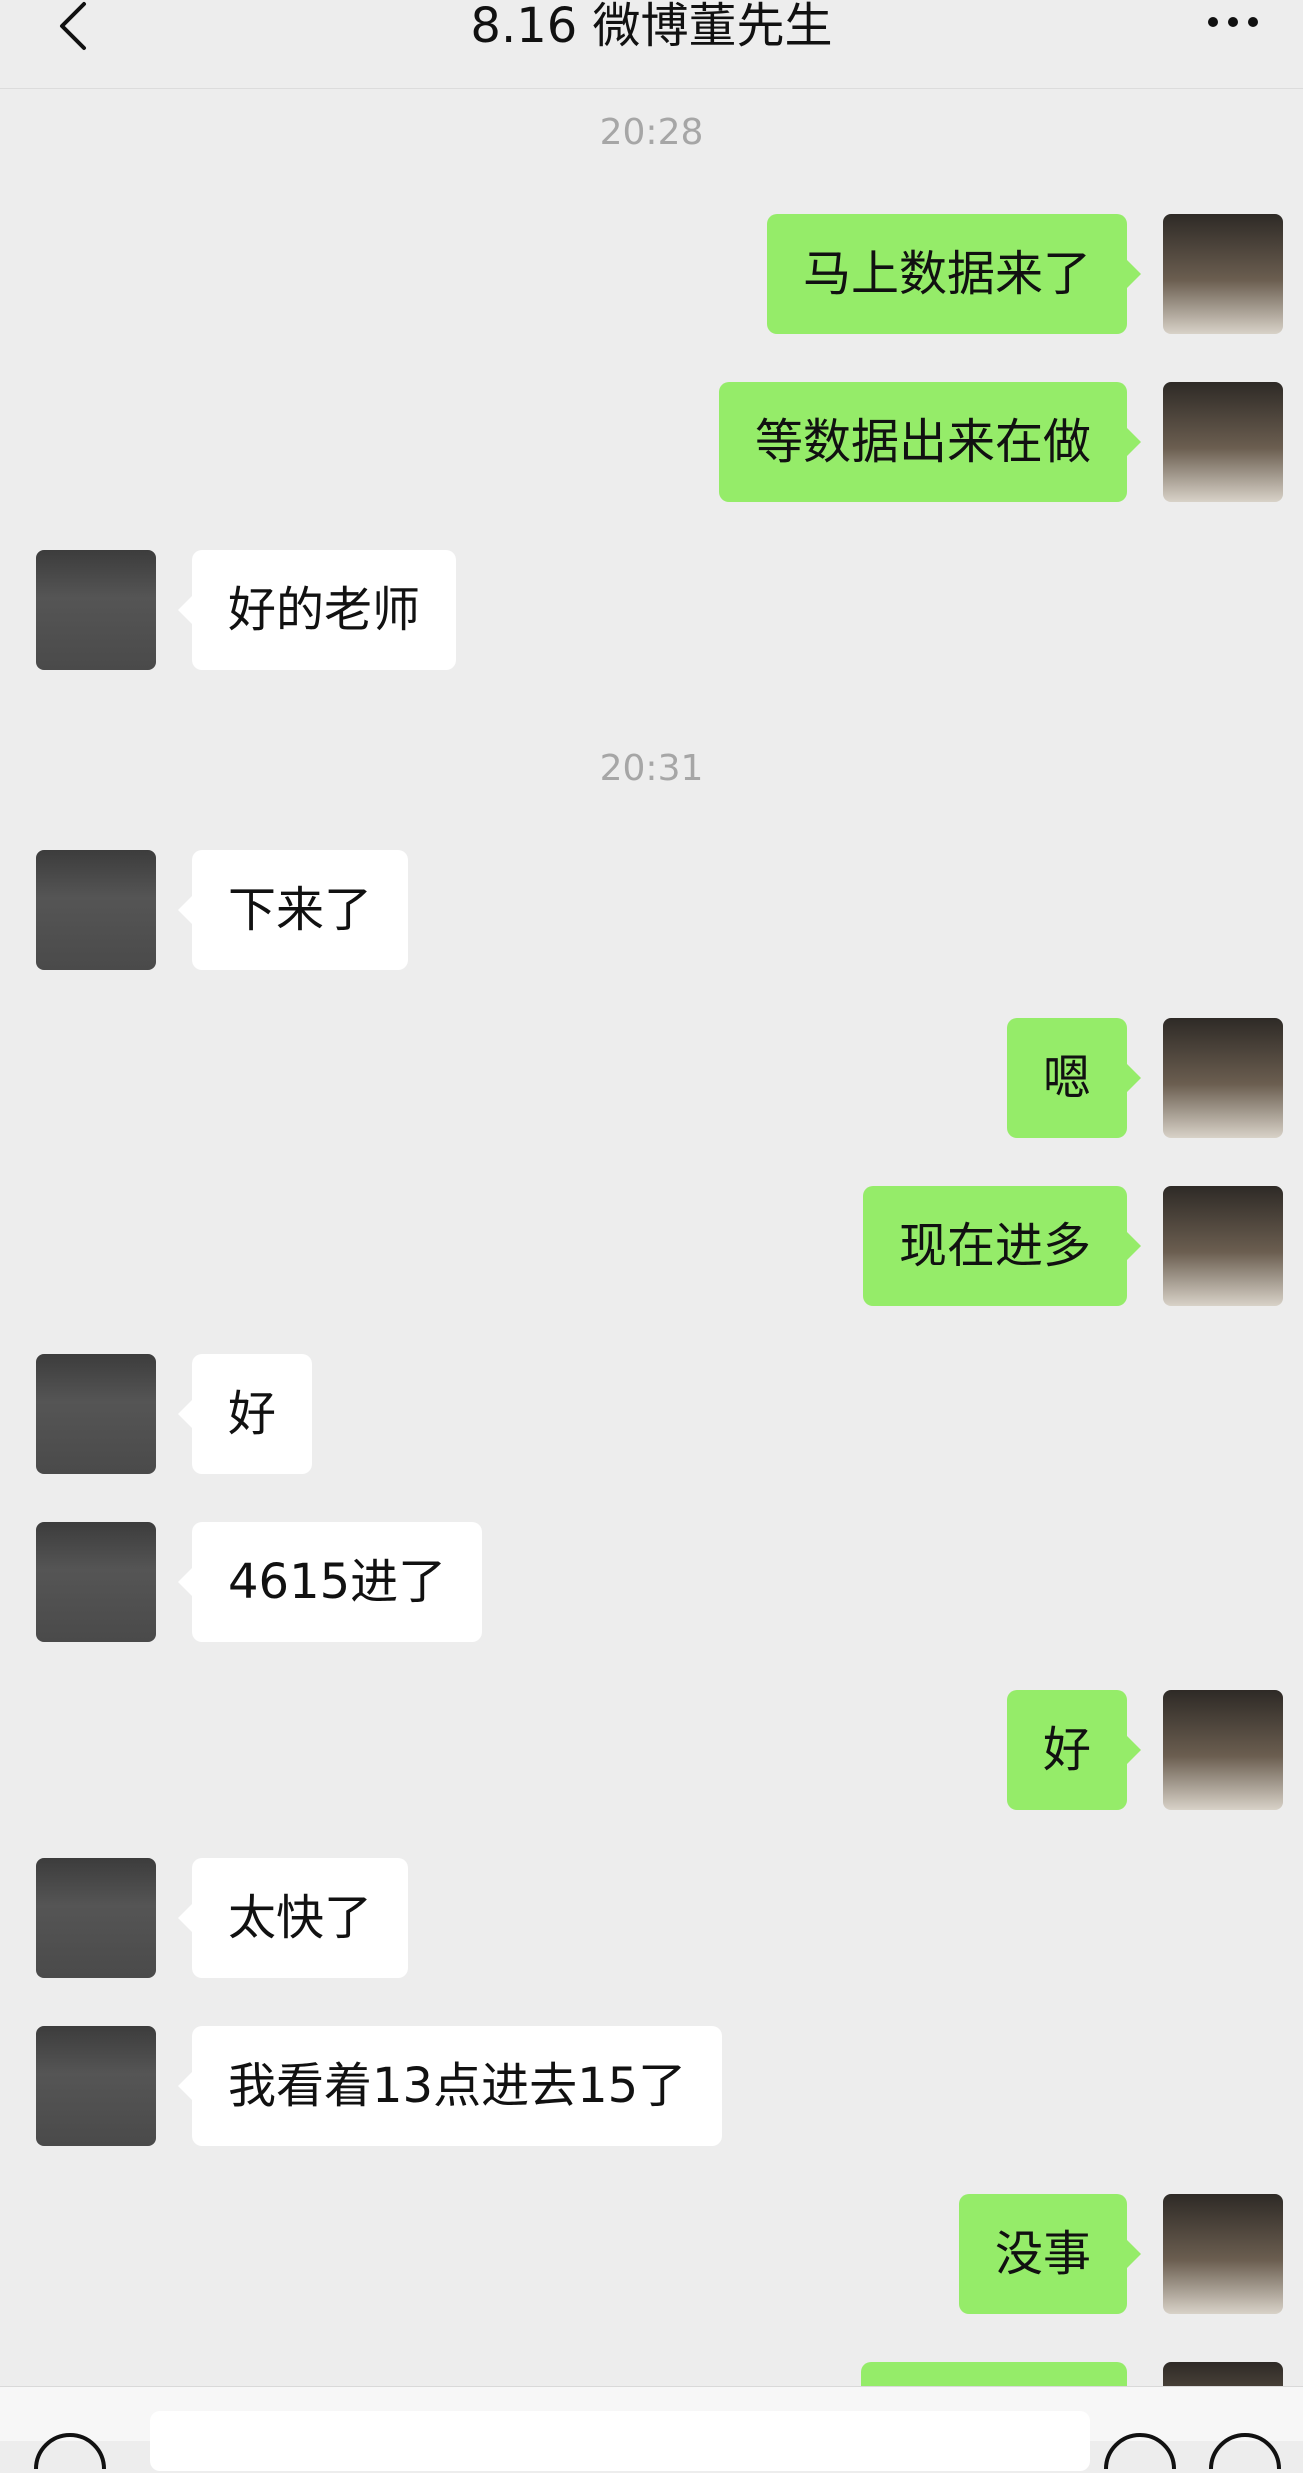  What do you see at coordinates (317, 610) in the screenshot?
I see `message-bubble: 好的老师` at bounding box center [317, 610].